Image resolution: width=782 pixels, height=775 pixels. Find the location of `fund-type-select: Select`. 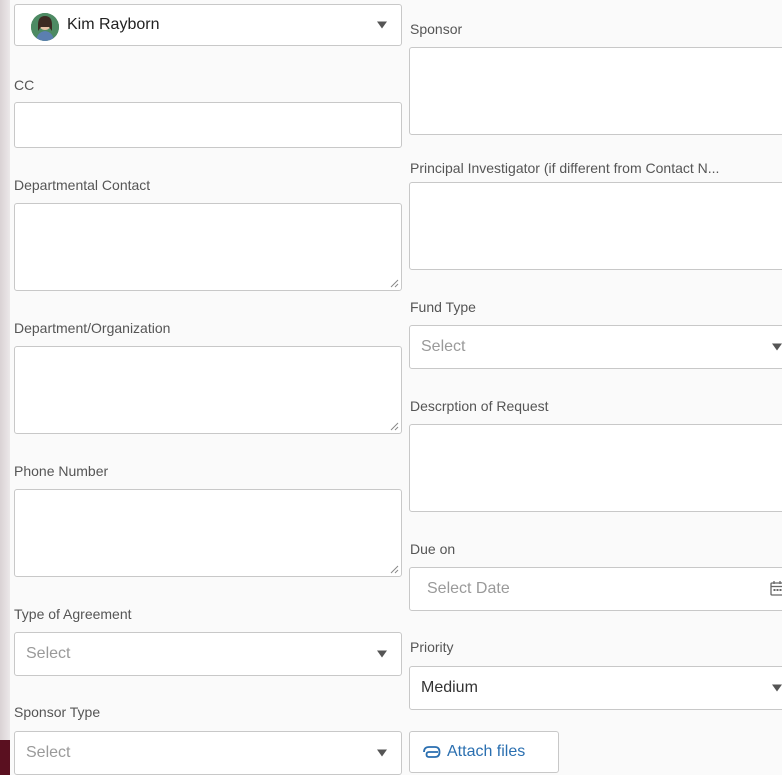

fund-type-select: Select is located at coordinates (595, 347).